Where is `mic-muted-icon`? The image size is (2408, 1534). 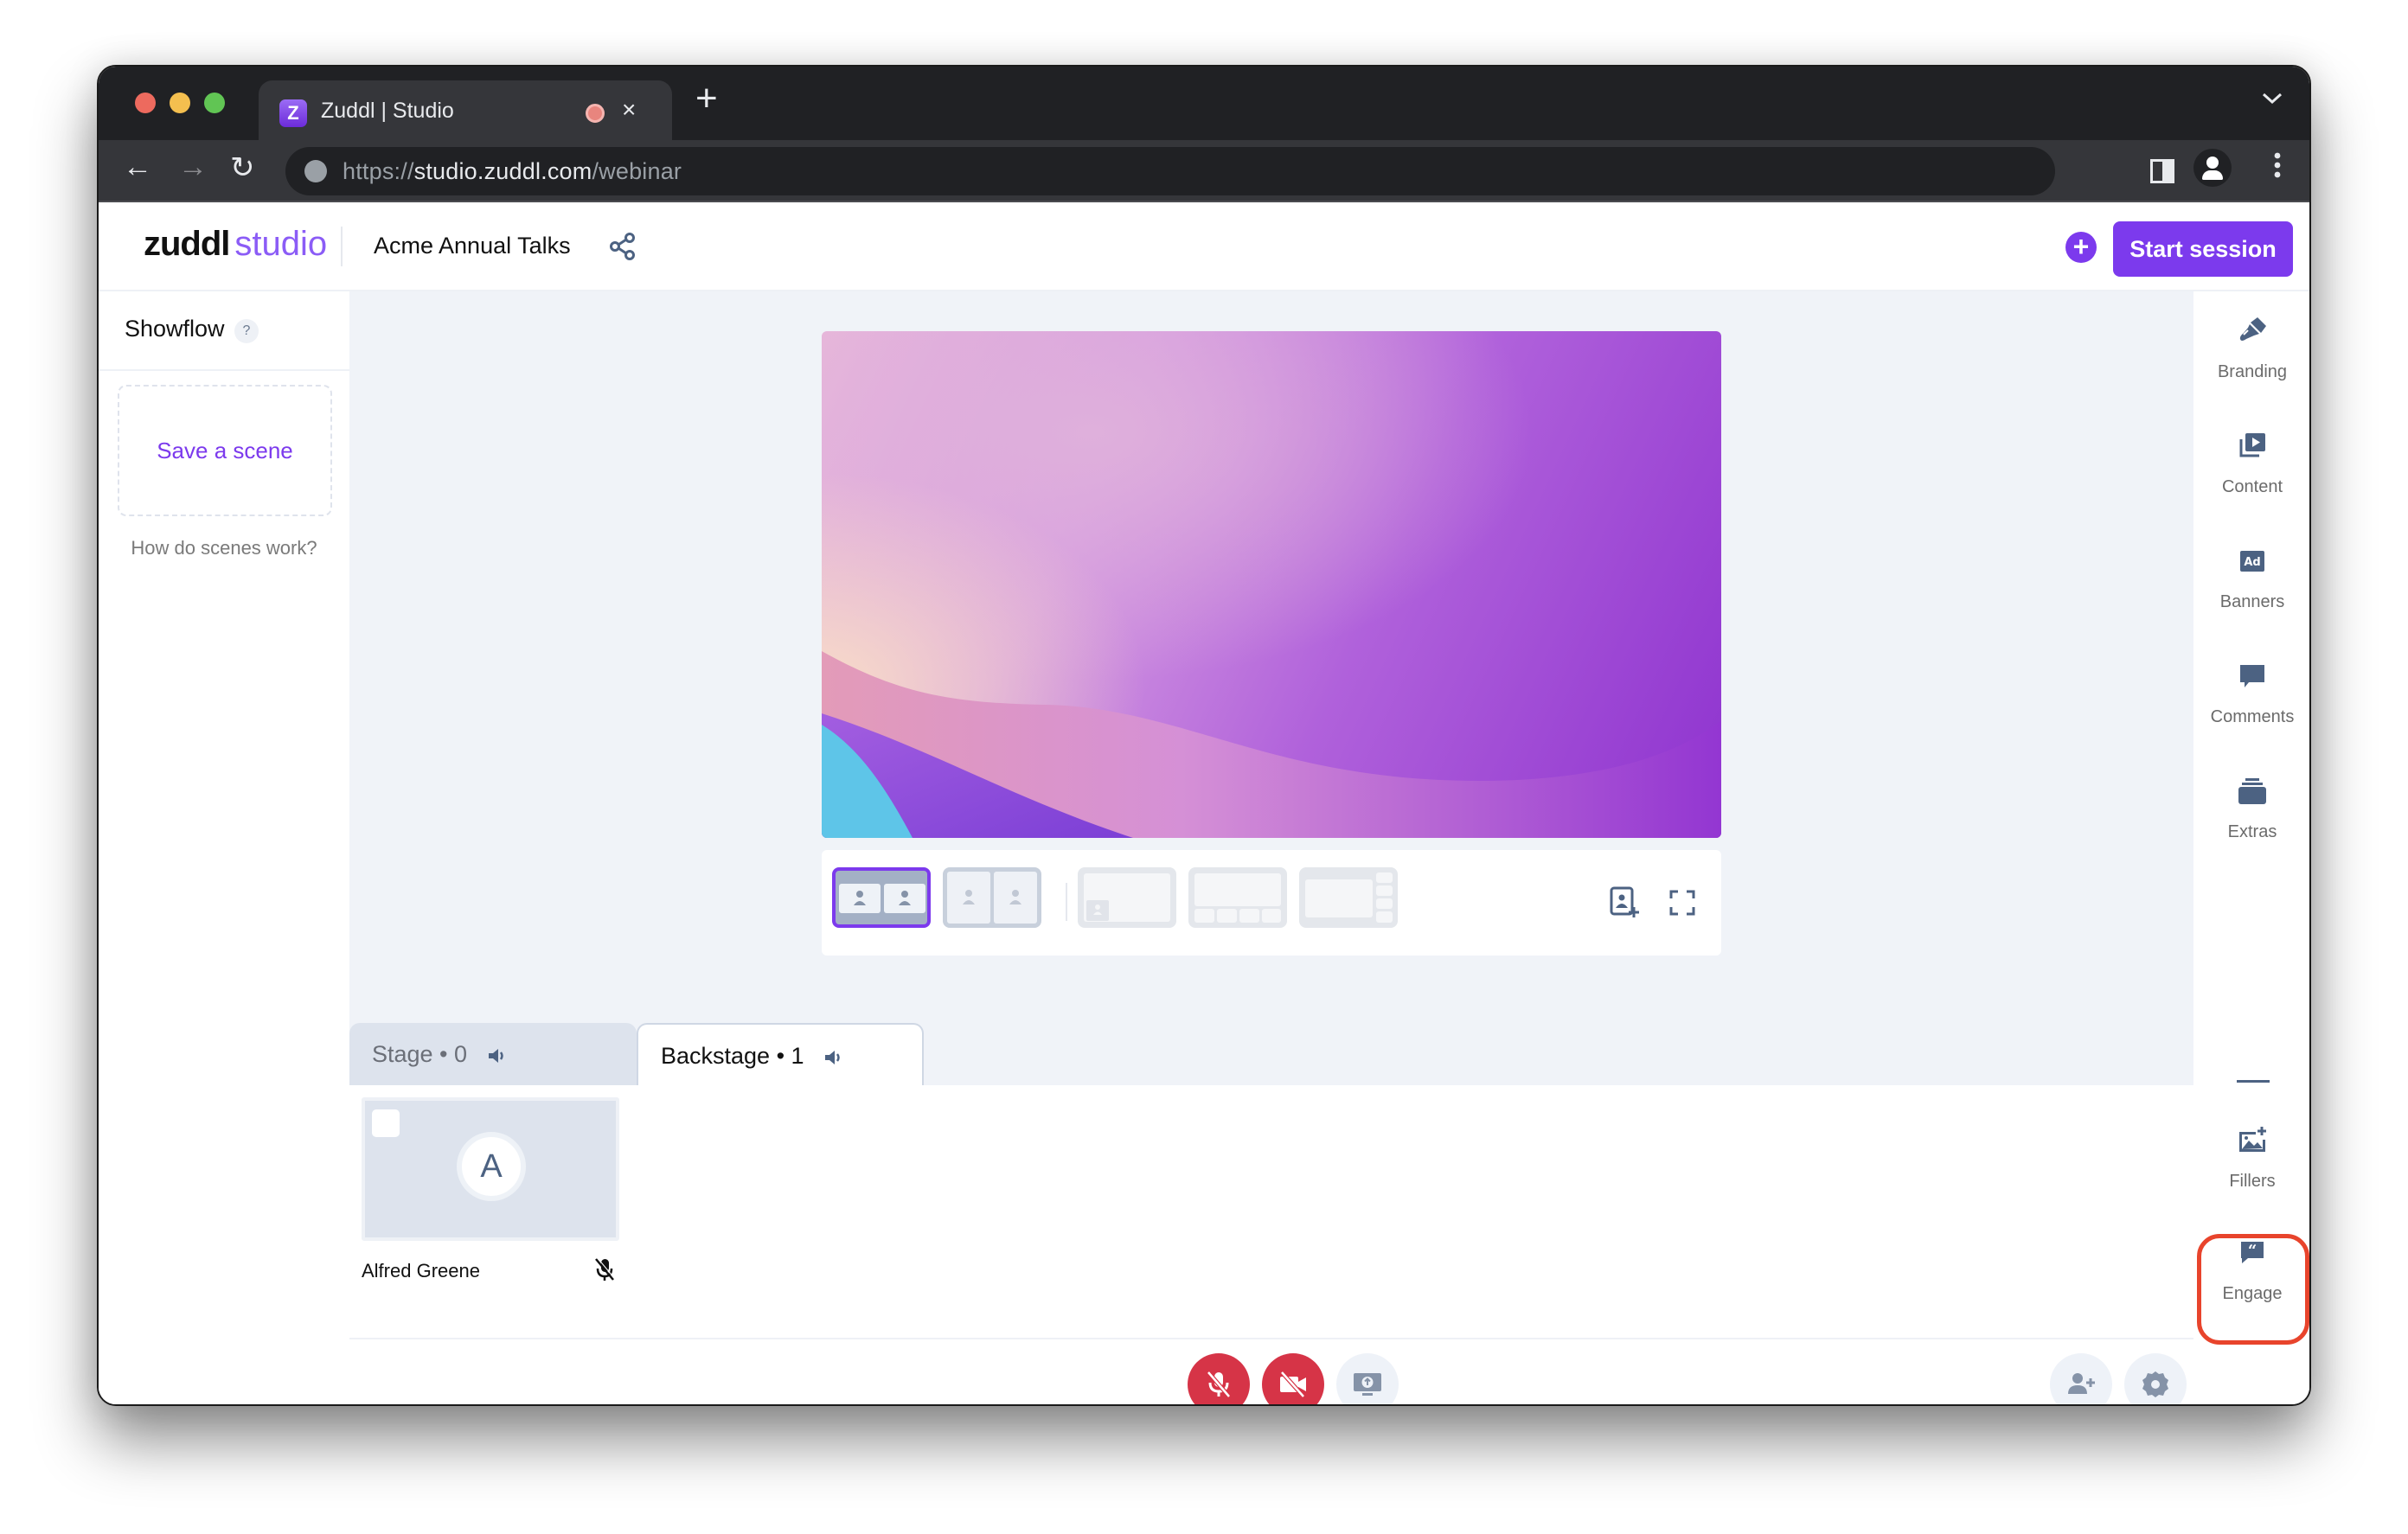
mic-muted-icon is located at coordinates (604, 1269).